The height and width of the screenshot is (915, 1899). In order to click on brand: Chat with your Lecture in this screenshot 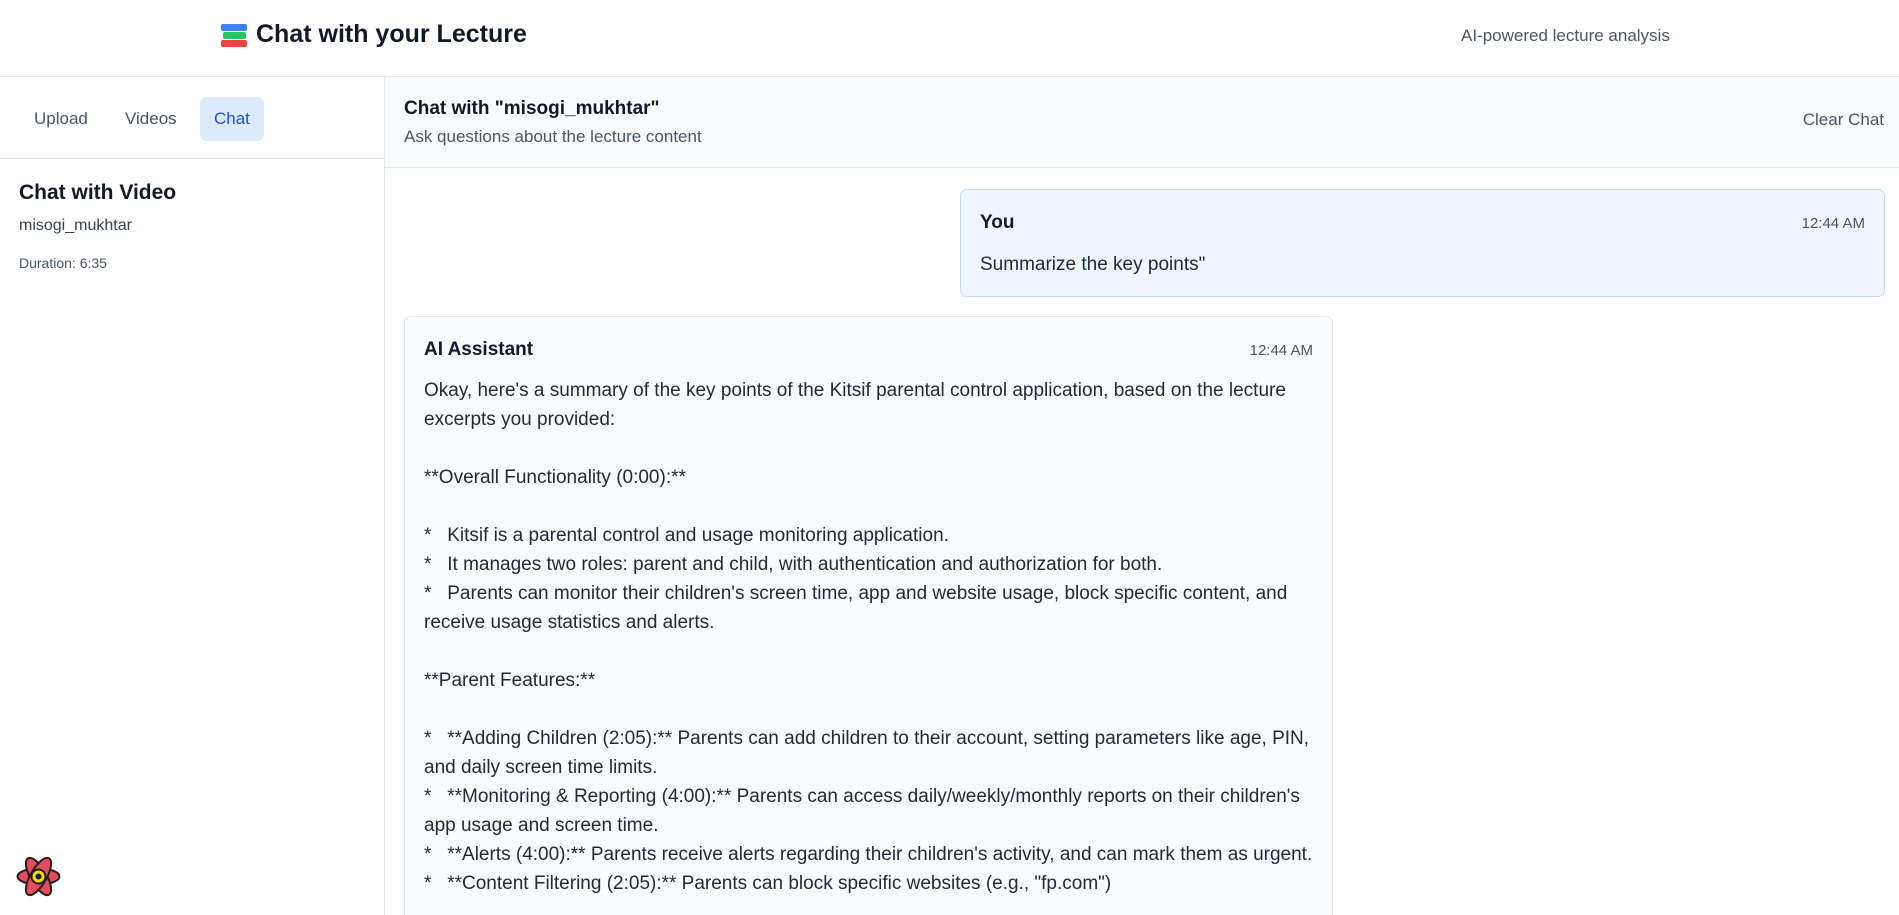, I will do `click(373, 34)`.